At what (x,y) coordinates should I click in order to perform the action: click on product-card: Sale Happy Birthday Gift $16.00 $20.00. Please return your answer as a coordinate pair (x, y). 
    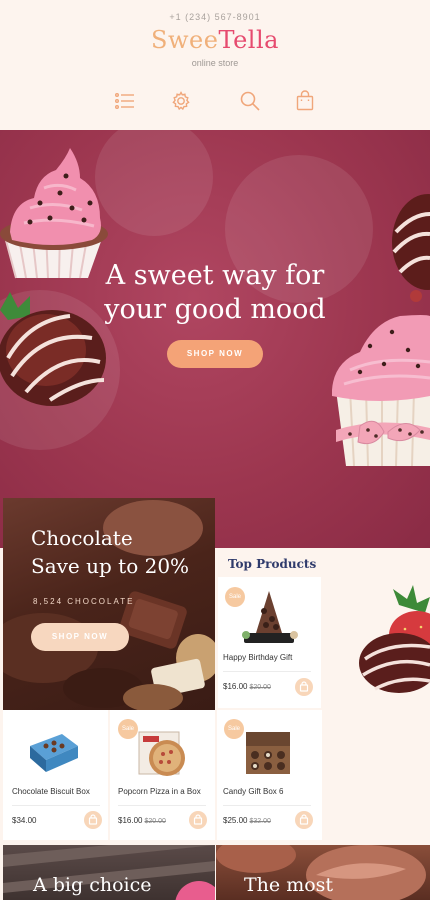
    Looking at the image, I should click on (269, 642).